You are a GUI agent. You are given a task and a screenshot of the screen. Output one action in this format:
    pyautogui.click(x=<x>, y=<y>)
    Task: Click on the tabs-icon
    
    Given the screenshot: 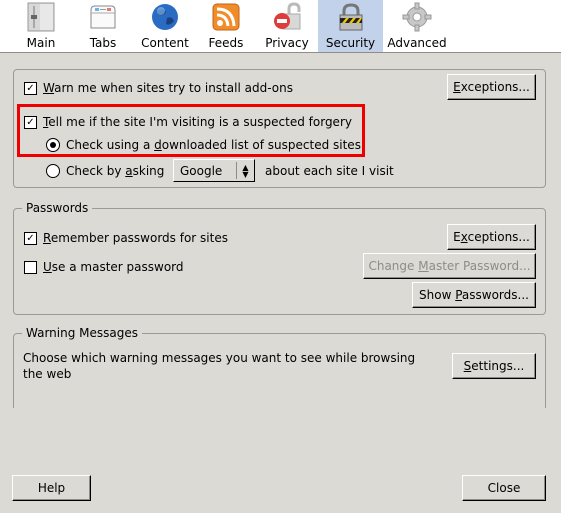 What is the action you would take?
    pyautogui.click(x=103, y=17)
    